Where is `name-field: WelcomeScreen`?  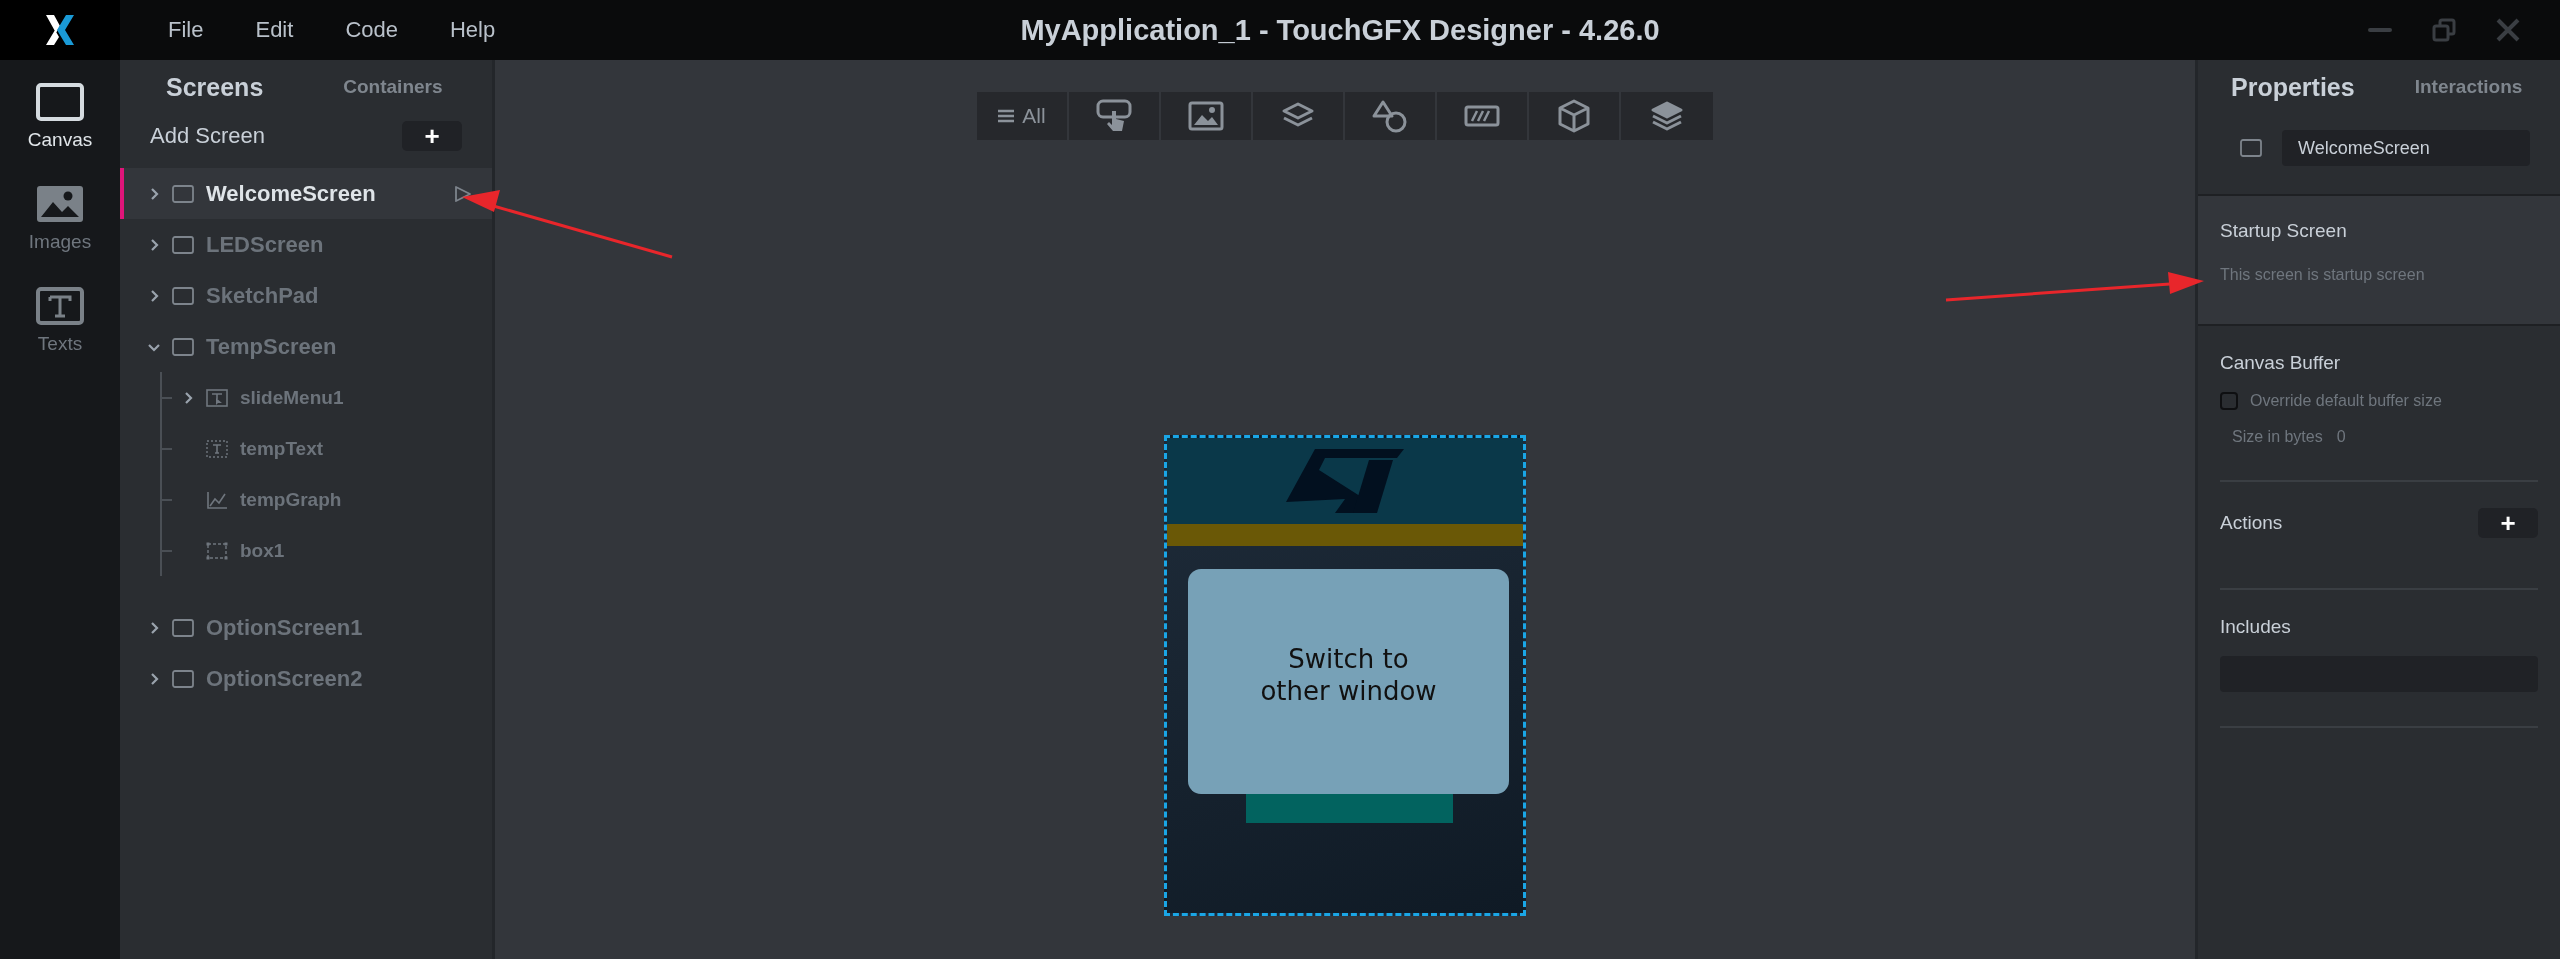
name-field: WelcomeScreen is located at coordinates (2406, 148).